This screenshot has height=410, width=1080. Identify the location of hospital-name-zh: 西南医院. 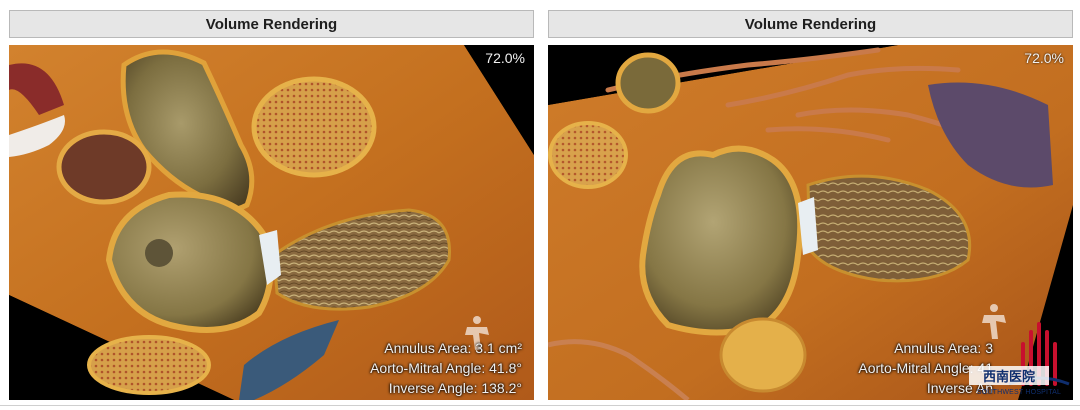
(1009, 375).